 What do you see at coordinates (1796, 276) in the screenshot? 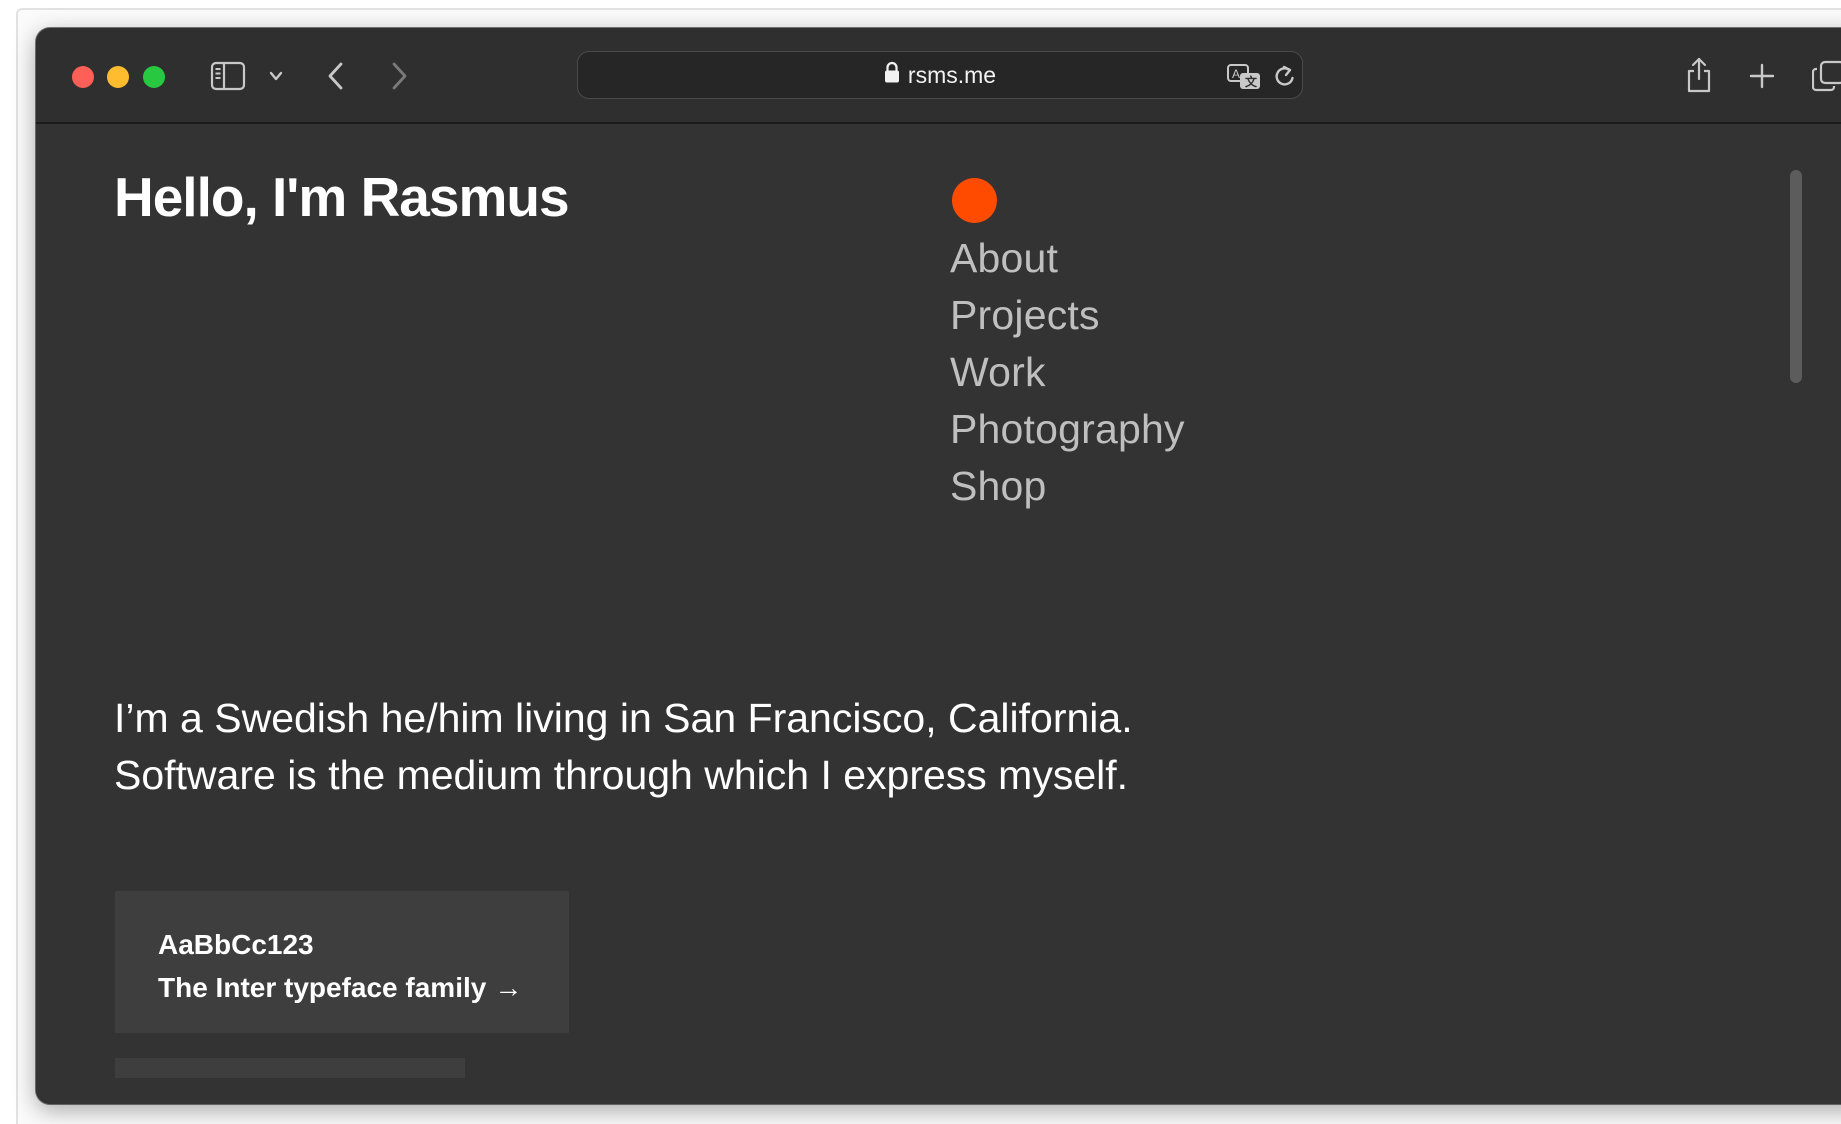
I see `scrollbar-thumb` at bounding box center [1796, 276].